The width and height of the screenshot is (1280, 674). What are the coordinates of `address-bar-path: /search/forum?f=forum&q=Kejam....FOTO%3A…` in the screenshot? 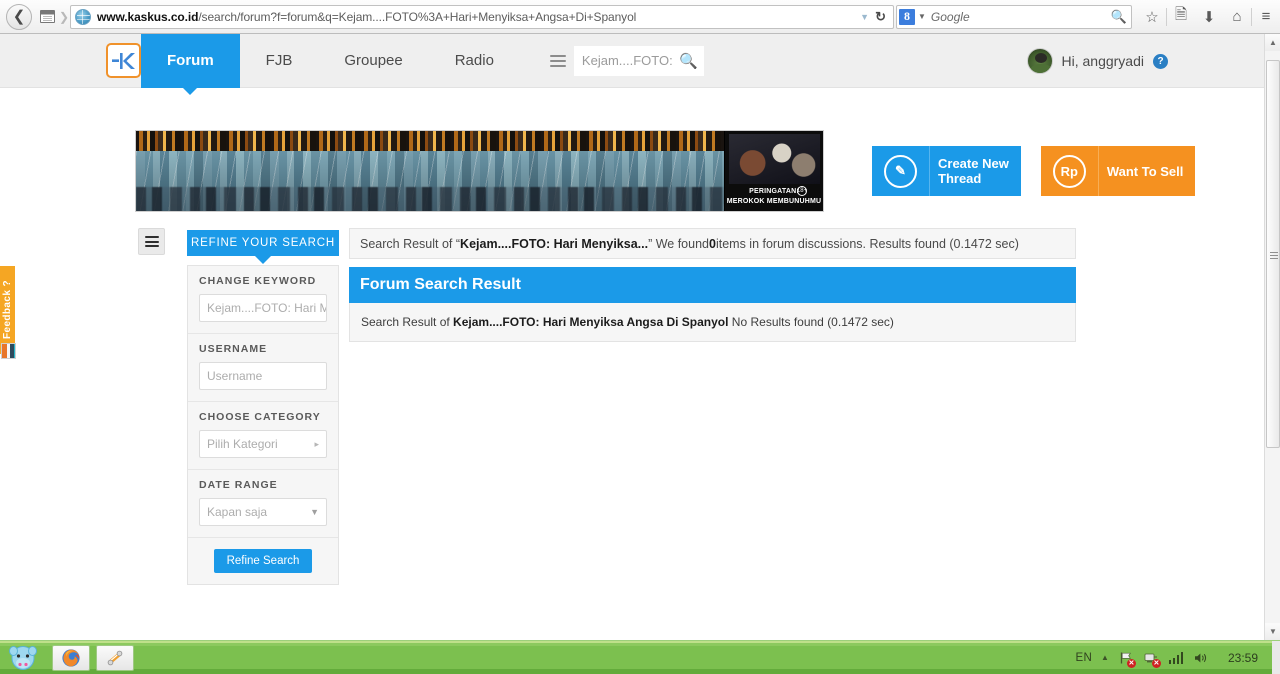 It's located at (417, 16).